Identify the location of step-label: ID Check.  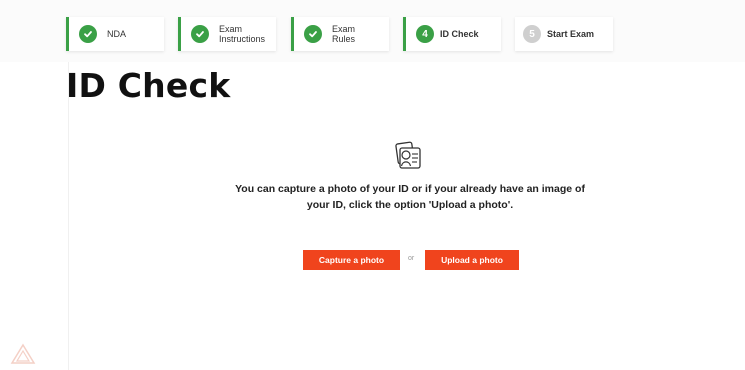
(459, 34).